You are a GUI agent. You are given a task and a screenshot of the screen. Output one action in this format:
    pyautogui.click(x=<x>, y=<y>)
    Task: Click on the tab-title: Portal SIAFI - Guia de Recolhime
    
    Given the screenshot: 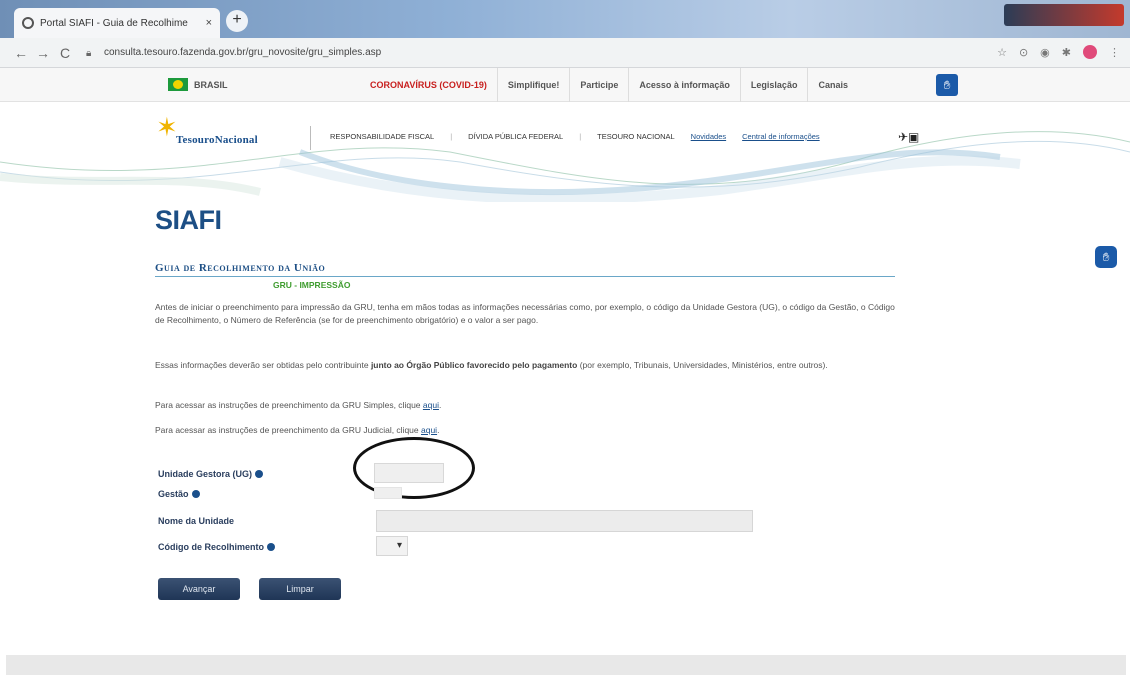 What is the action you would take?
    pyautogui.click(x=114, y=23)
    